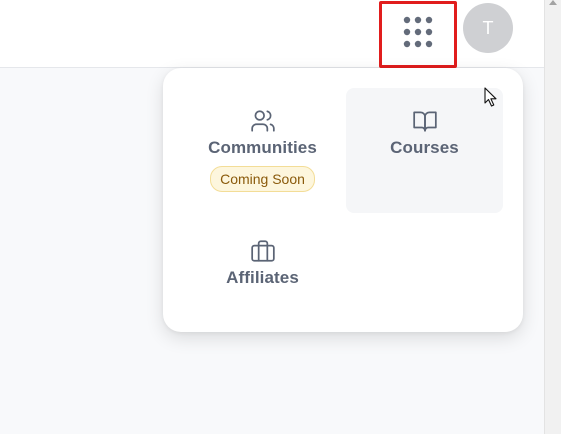  What do you see at coordinates (552, 217) in the screenshot?
I see `scrollbar` at bounding box center [552, 217].